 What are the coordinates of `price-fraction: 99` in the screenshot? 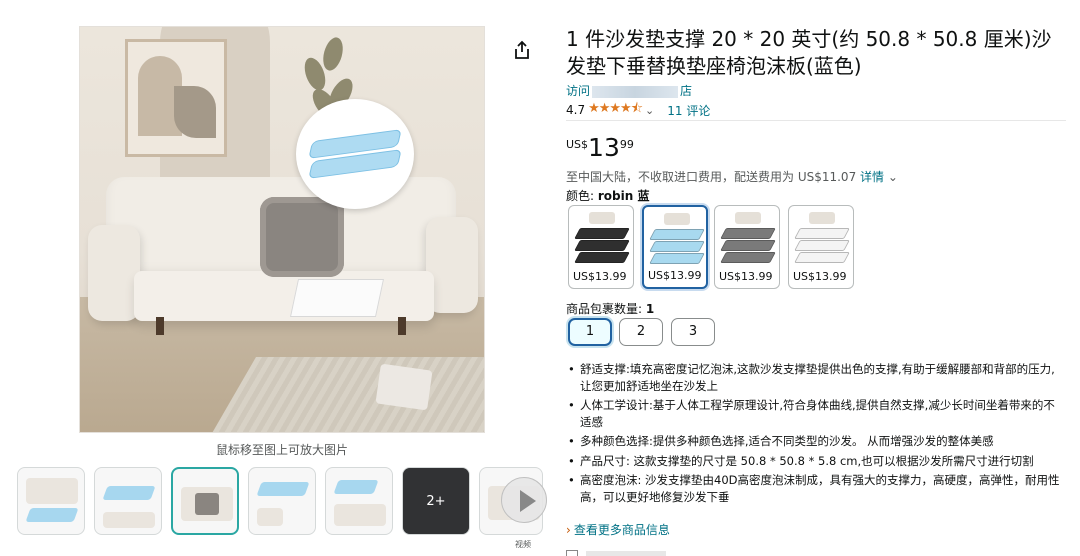 It's located at (626, 144).